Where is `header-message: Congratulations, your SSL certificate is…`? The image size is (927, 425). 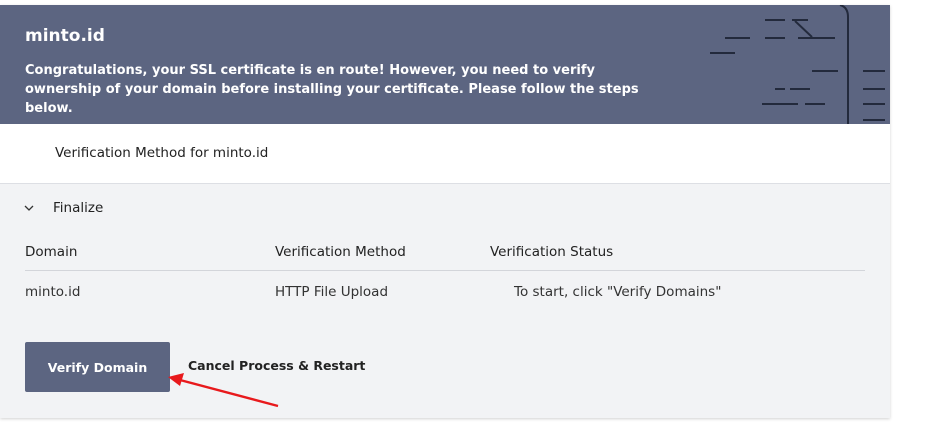 header-message: Congratulations, your SSL certificate is… is located at coordinates (332, 89).